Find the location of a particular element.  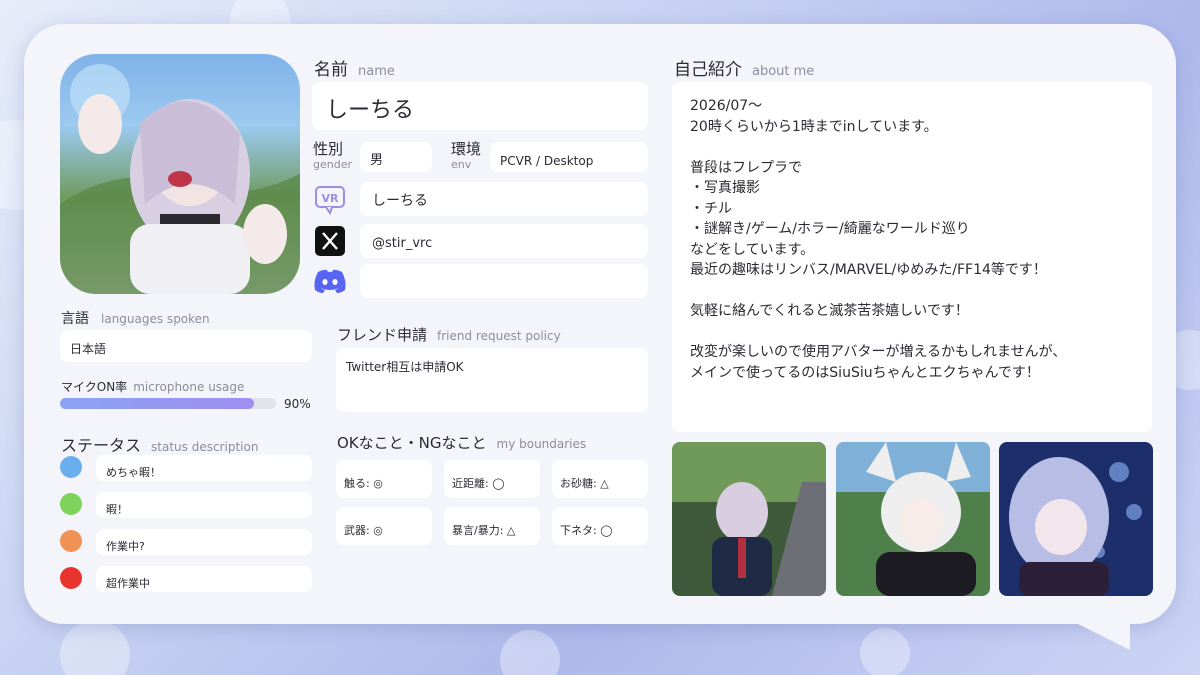

about-sub-label: about me is located at coordinates (783, 71).